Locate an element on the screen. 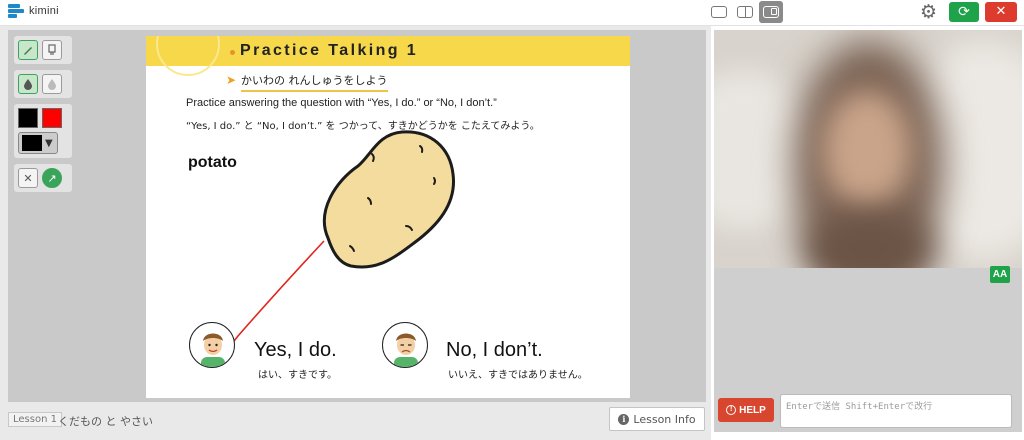 The height and width of the screenshot is (440, 1024). drop-outline-icon is located at coordinates (52, 84).